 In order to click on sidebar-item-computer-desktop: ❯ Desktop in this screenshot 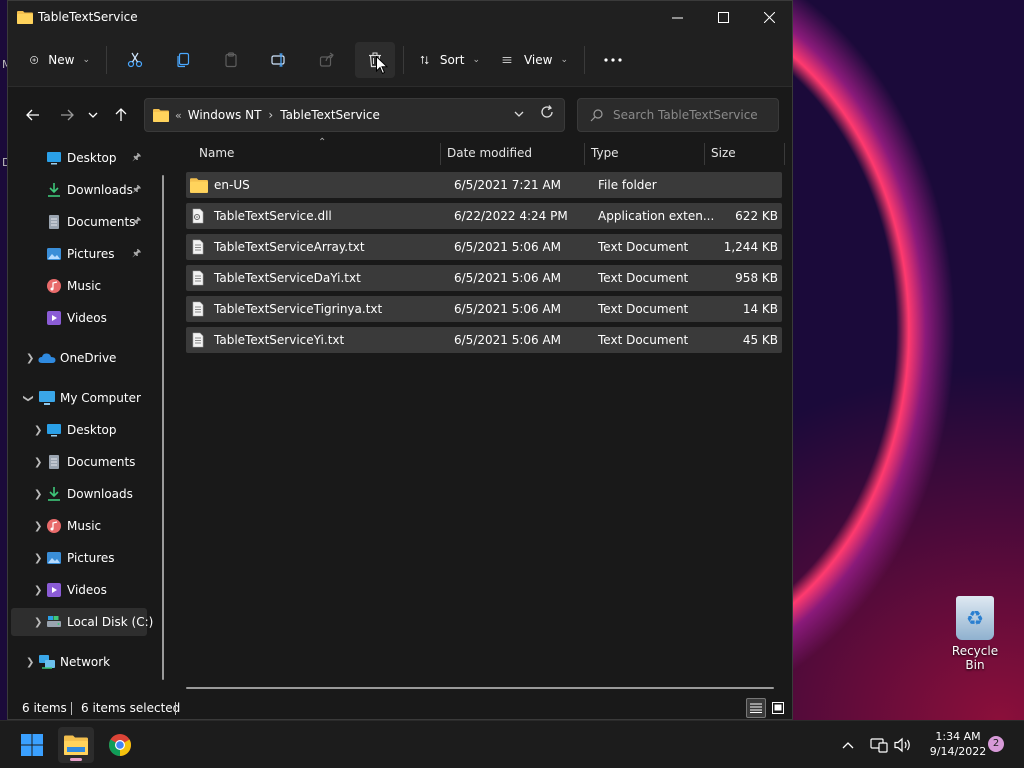, I will do `click(78, 430)`.